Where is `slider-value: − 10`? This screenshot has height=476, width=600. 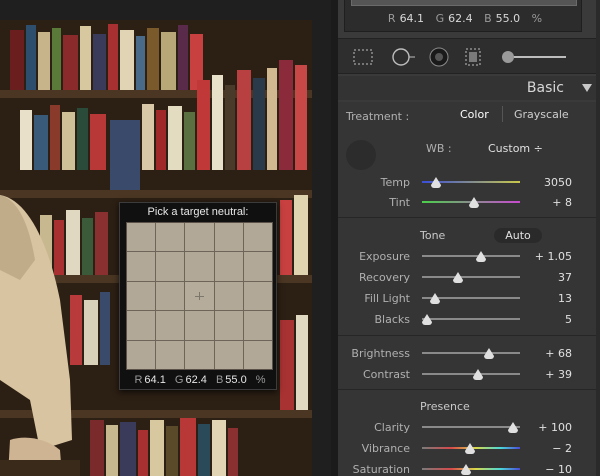 slider-value: − 10 is located at coordinates (545, 469).